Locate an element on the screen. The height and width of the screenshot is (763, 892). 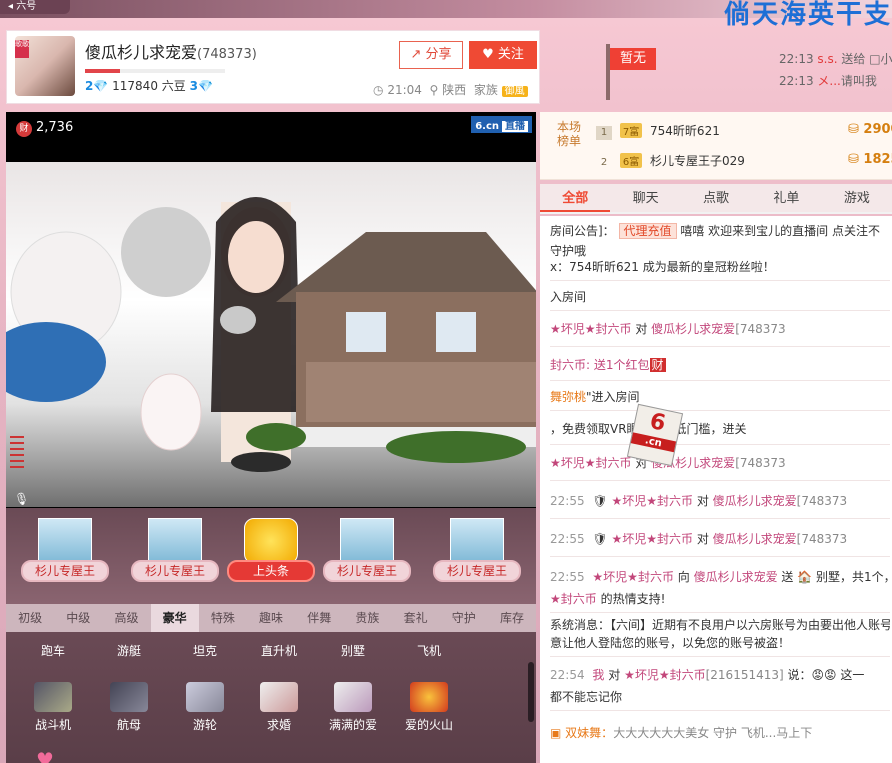
notice-badge: 代理充值 is located at coordinates (647, 231).